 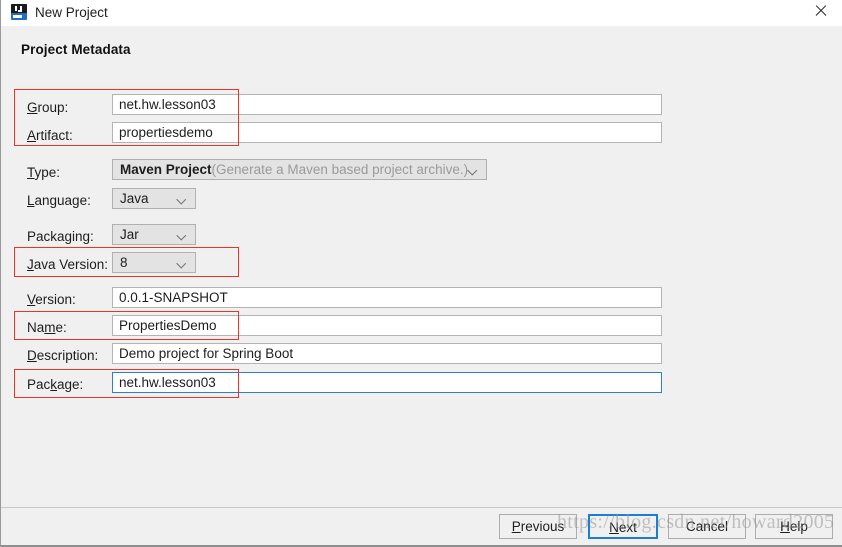 What do you see at coordinates (707, 526) in the screenshot?
I see `cancel-button: Cancel` at bounding box center [707, 526].